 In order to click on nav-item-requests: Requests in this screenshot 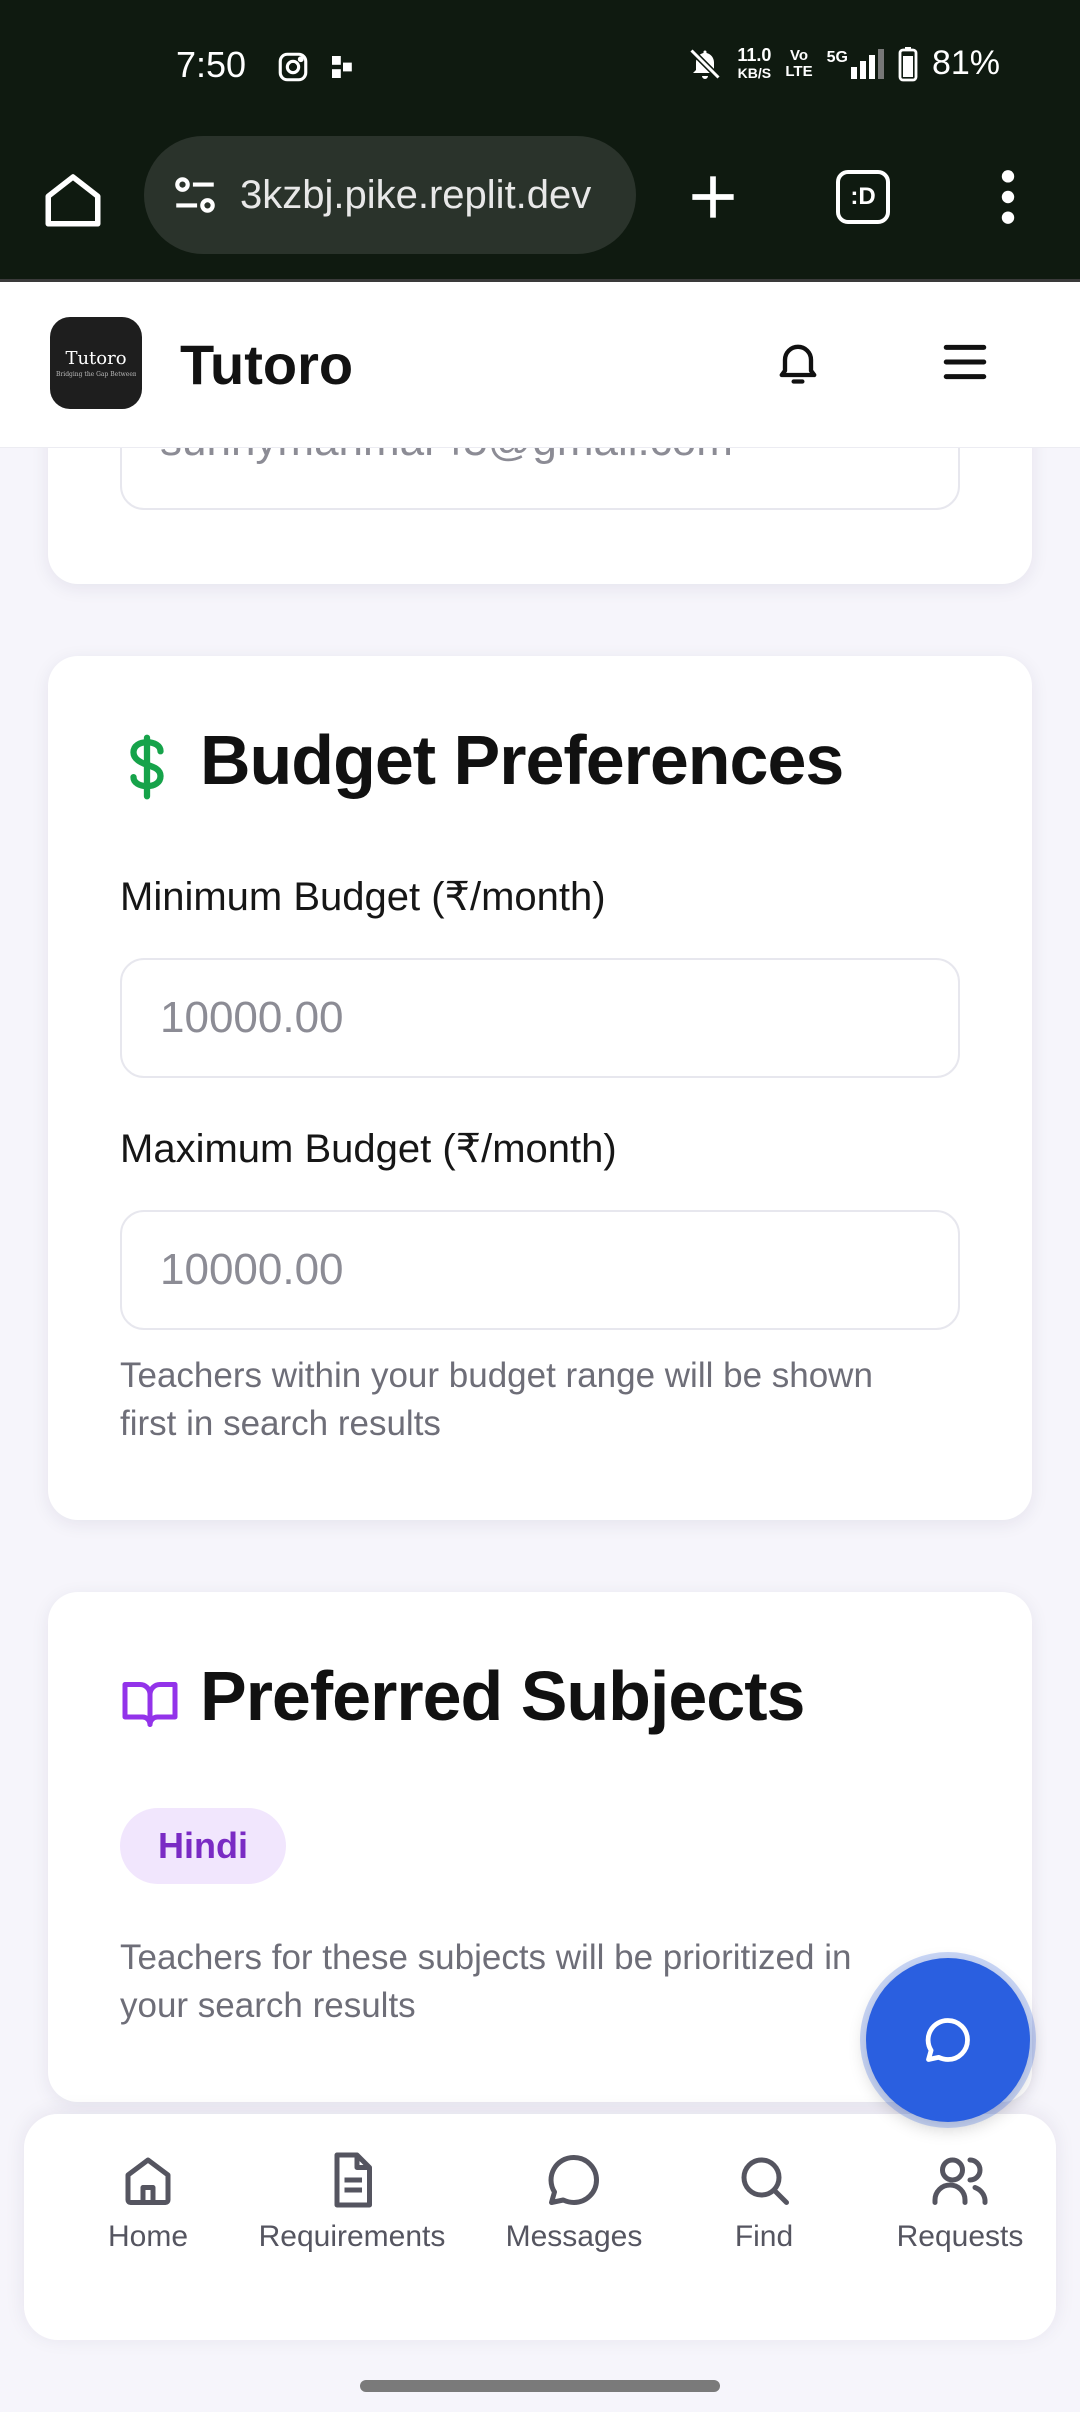, I will do `click(960, 2202)`.